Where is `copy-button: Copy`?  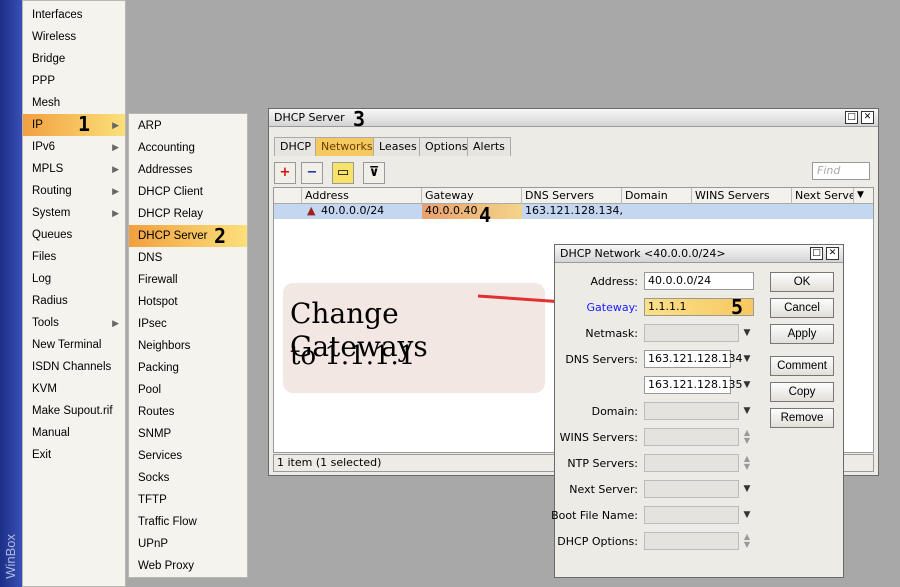 copy-button: Copy is located at coordinates (802, 392).